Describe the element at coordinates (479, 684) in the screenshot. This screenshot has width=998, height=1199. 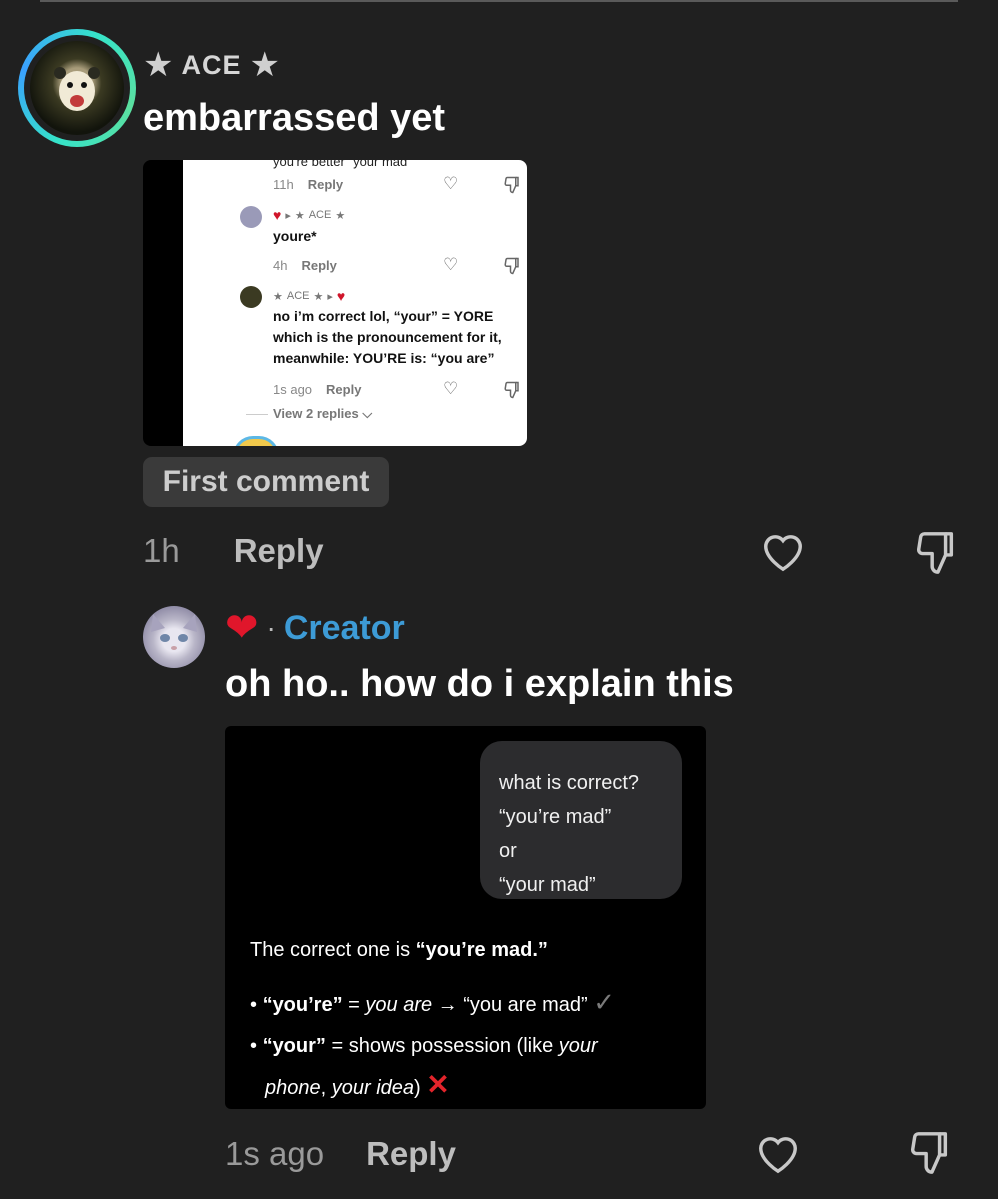
I see `reply-text: oh ho.. how do i explain this` at that location.